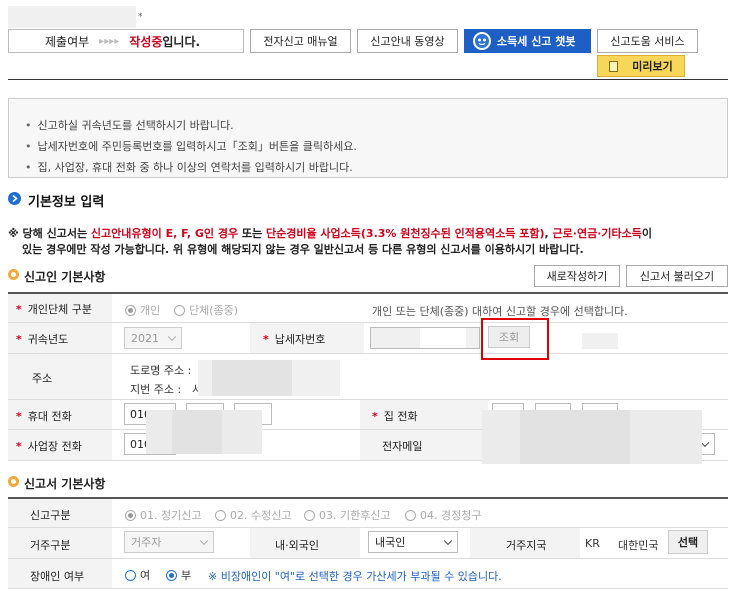 The image size is (743, 598). Describe the element at coordinates (376, 125) in the screenshot. I see `notice-item: 신고하실 귀속년도를 선택하시기 바랍니다.` at that location.